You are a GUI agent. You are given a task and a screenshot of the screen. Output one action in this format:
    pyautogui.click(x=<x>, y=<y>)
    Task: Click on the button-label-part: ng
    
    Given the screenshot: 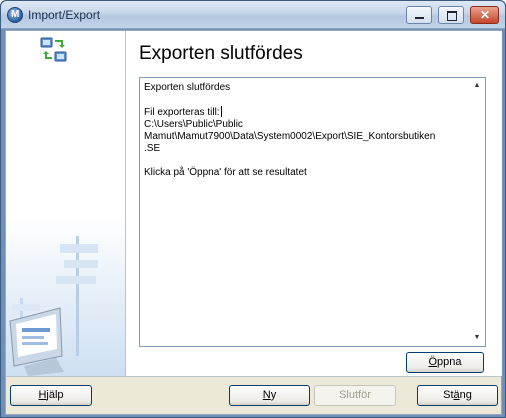 What is the action you would take?
    pyautogui.click(x=465, y=395)
    